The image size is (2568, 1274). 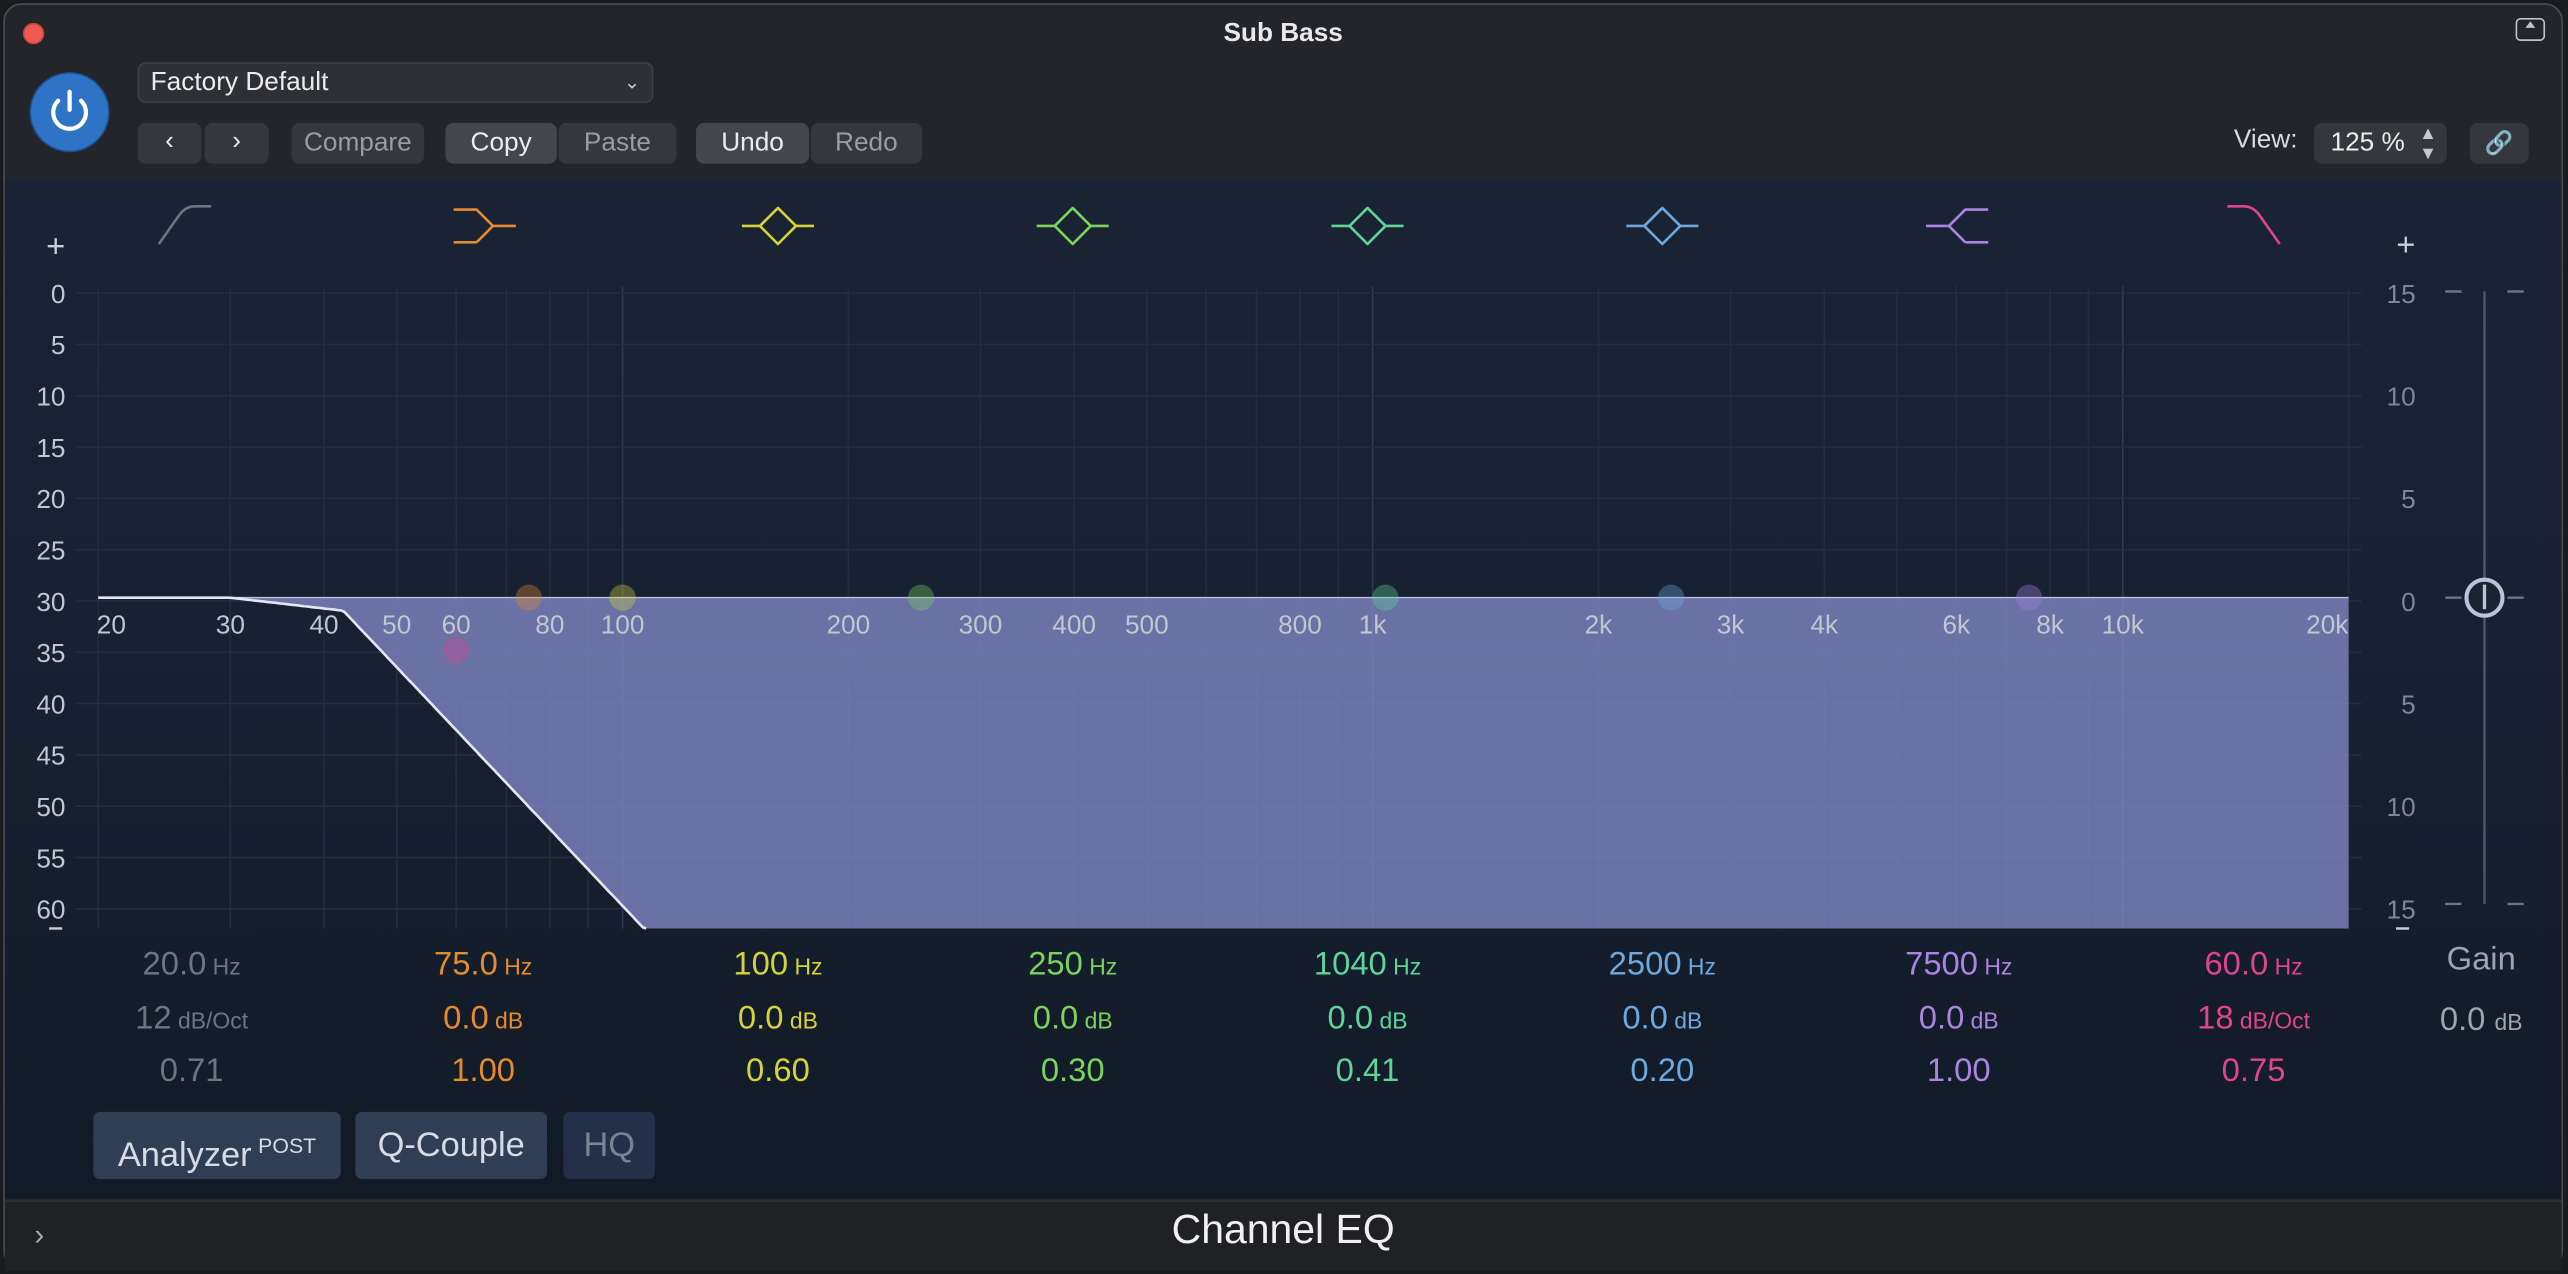 I want to click on frequency-tick-label: 800, so click(x=1300, y=625).